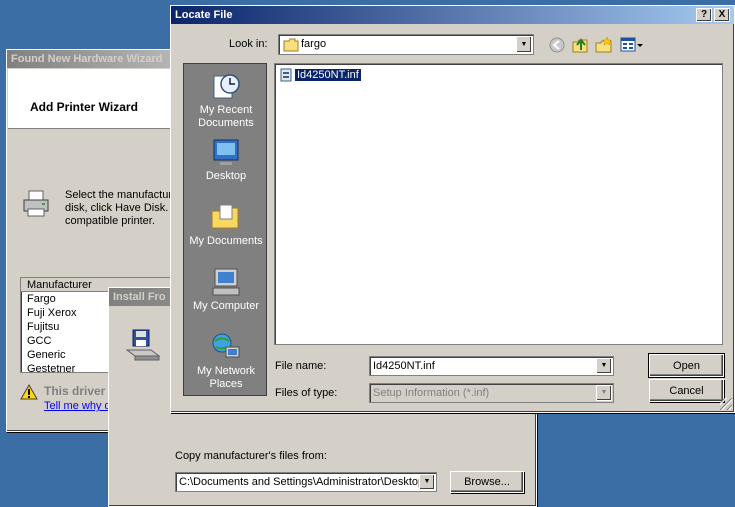  Describe the element at coordinates (306, 393) in the screenshot. I see `files-of-type-label: Files of type:` at that location.